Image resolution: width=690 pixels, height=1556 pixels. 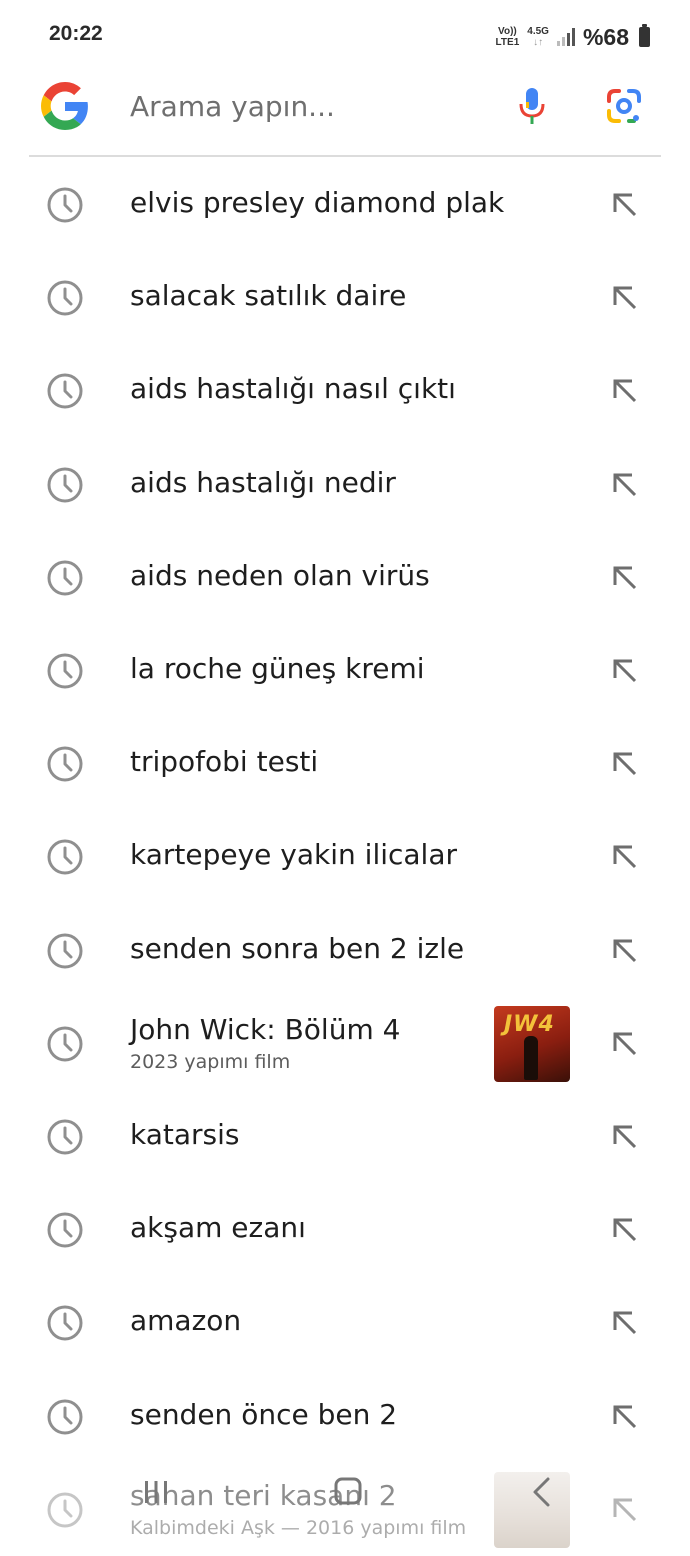 I want to click on suggestion-text: senden önce ben 2, so click(x=264, y=1414).